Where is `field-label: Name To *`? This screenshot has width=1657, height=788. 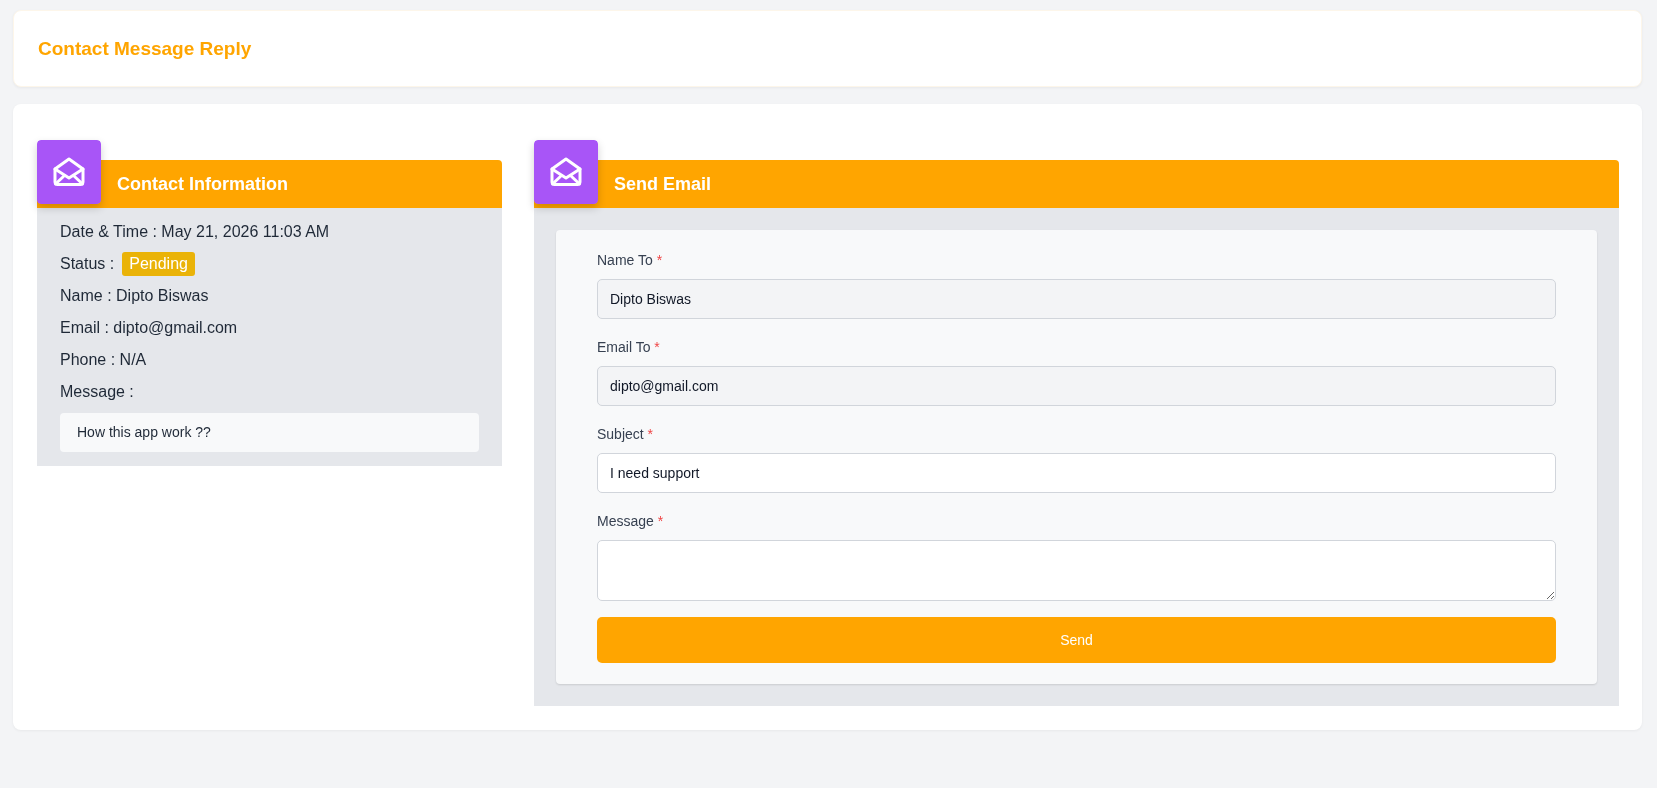 field-label: Name To * is located at coordinates (630, 260).